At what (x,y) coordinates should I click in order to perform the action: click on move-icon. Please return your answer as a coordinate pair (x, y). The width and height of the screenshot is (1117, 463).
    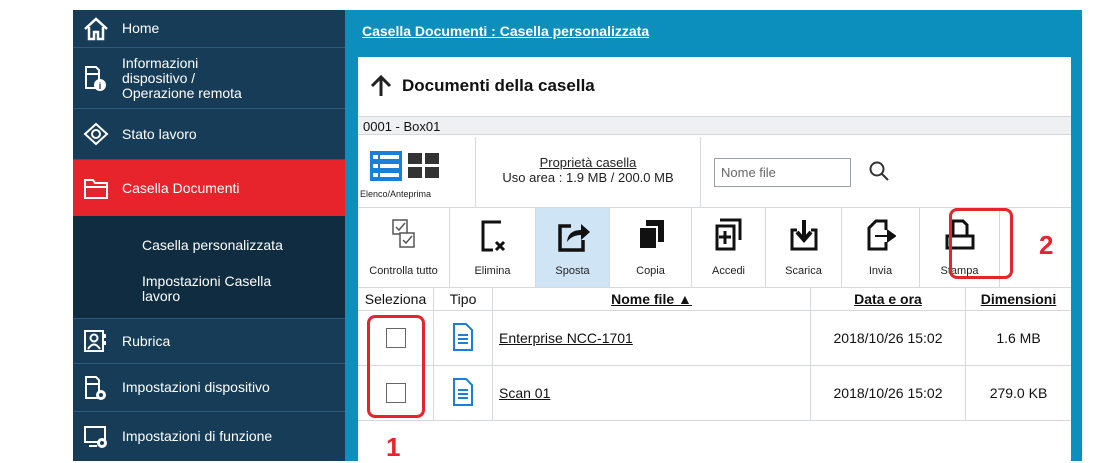
    Looking at the image, I should click on (573, 238).